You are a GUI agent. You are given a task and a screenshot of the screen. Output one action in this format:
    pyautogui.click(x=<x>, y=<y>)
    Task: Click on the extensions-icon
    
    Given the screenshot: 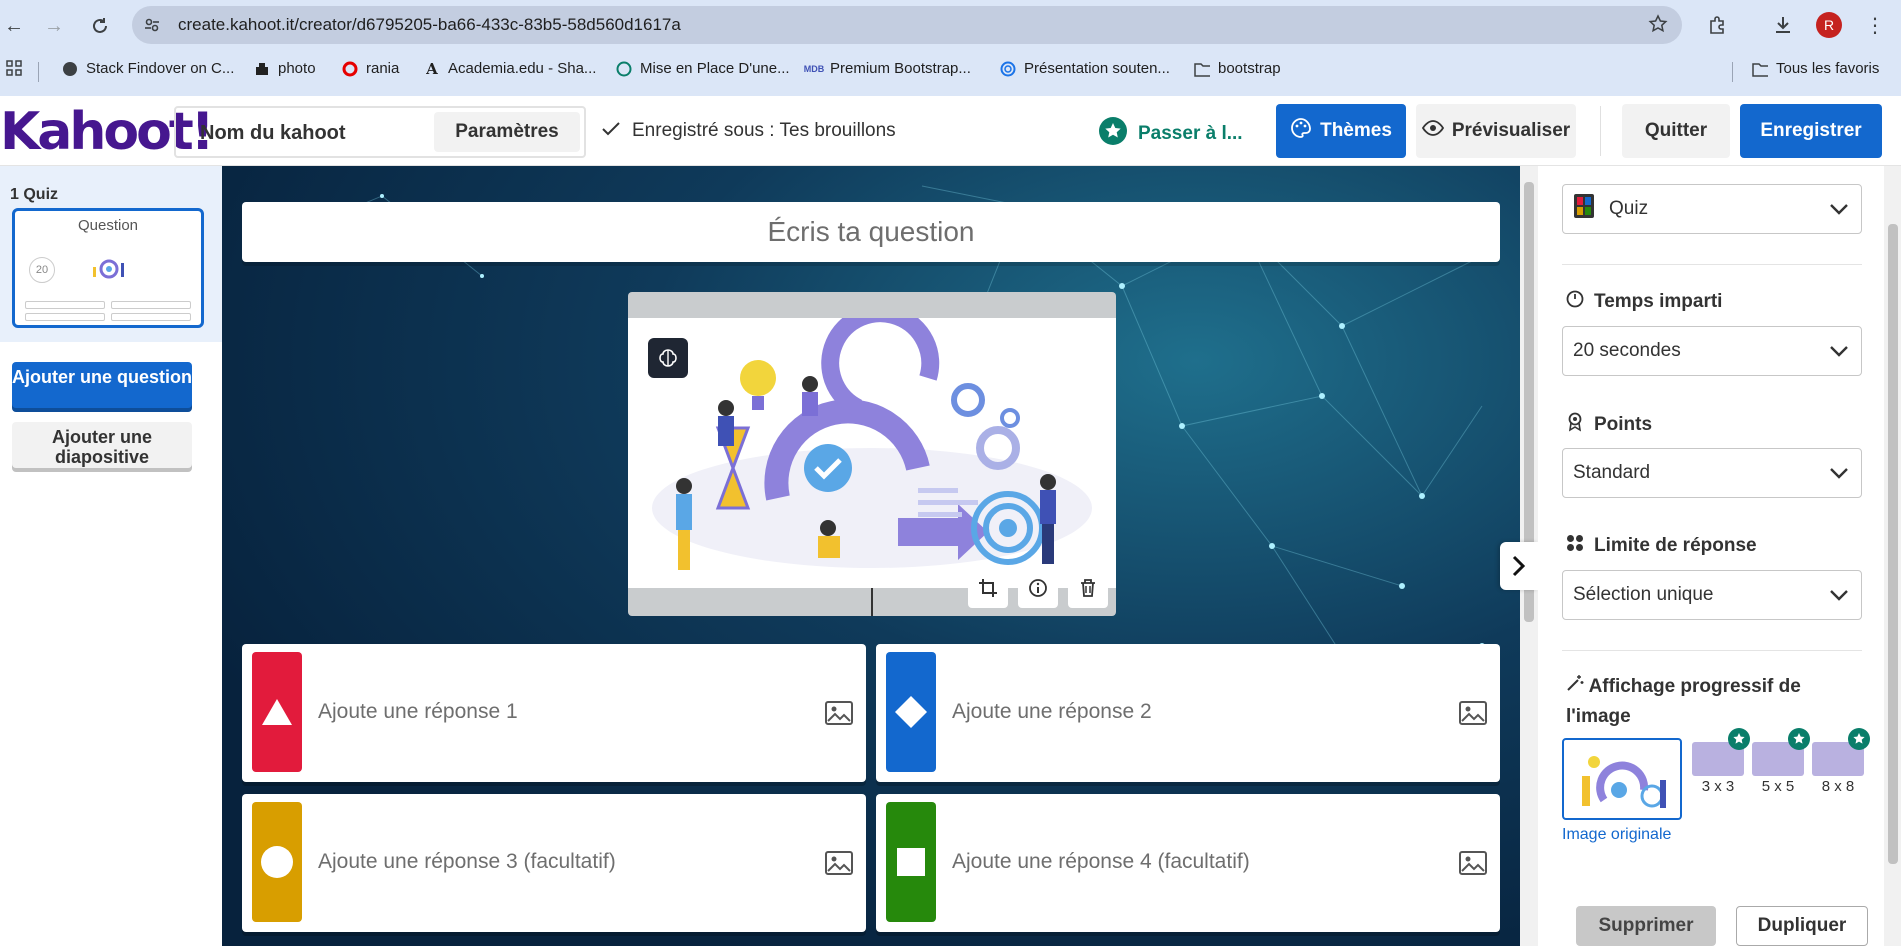 What is the action you would take?
    pyautogui.click(x=1717, y=25)
    